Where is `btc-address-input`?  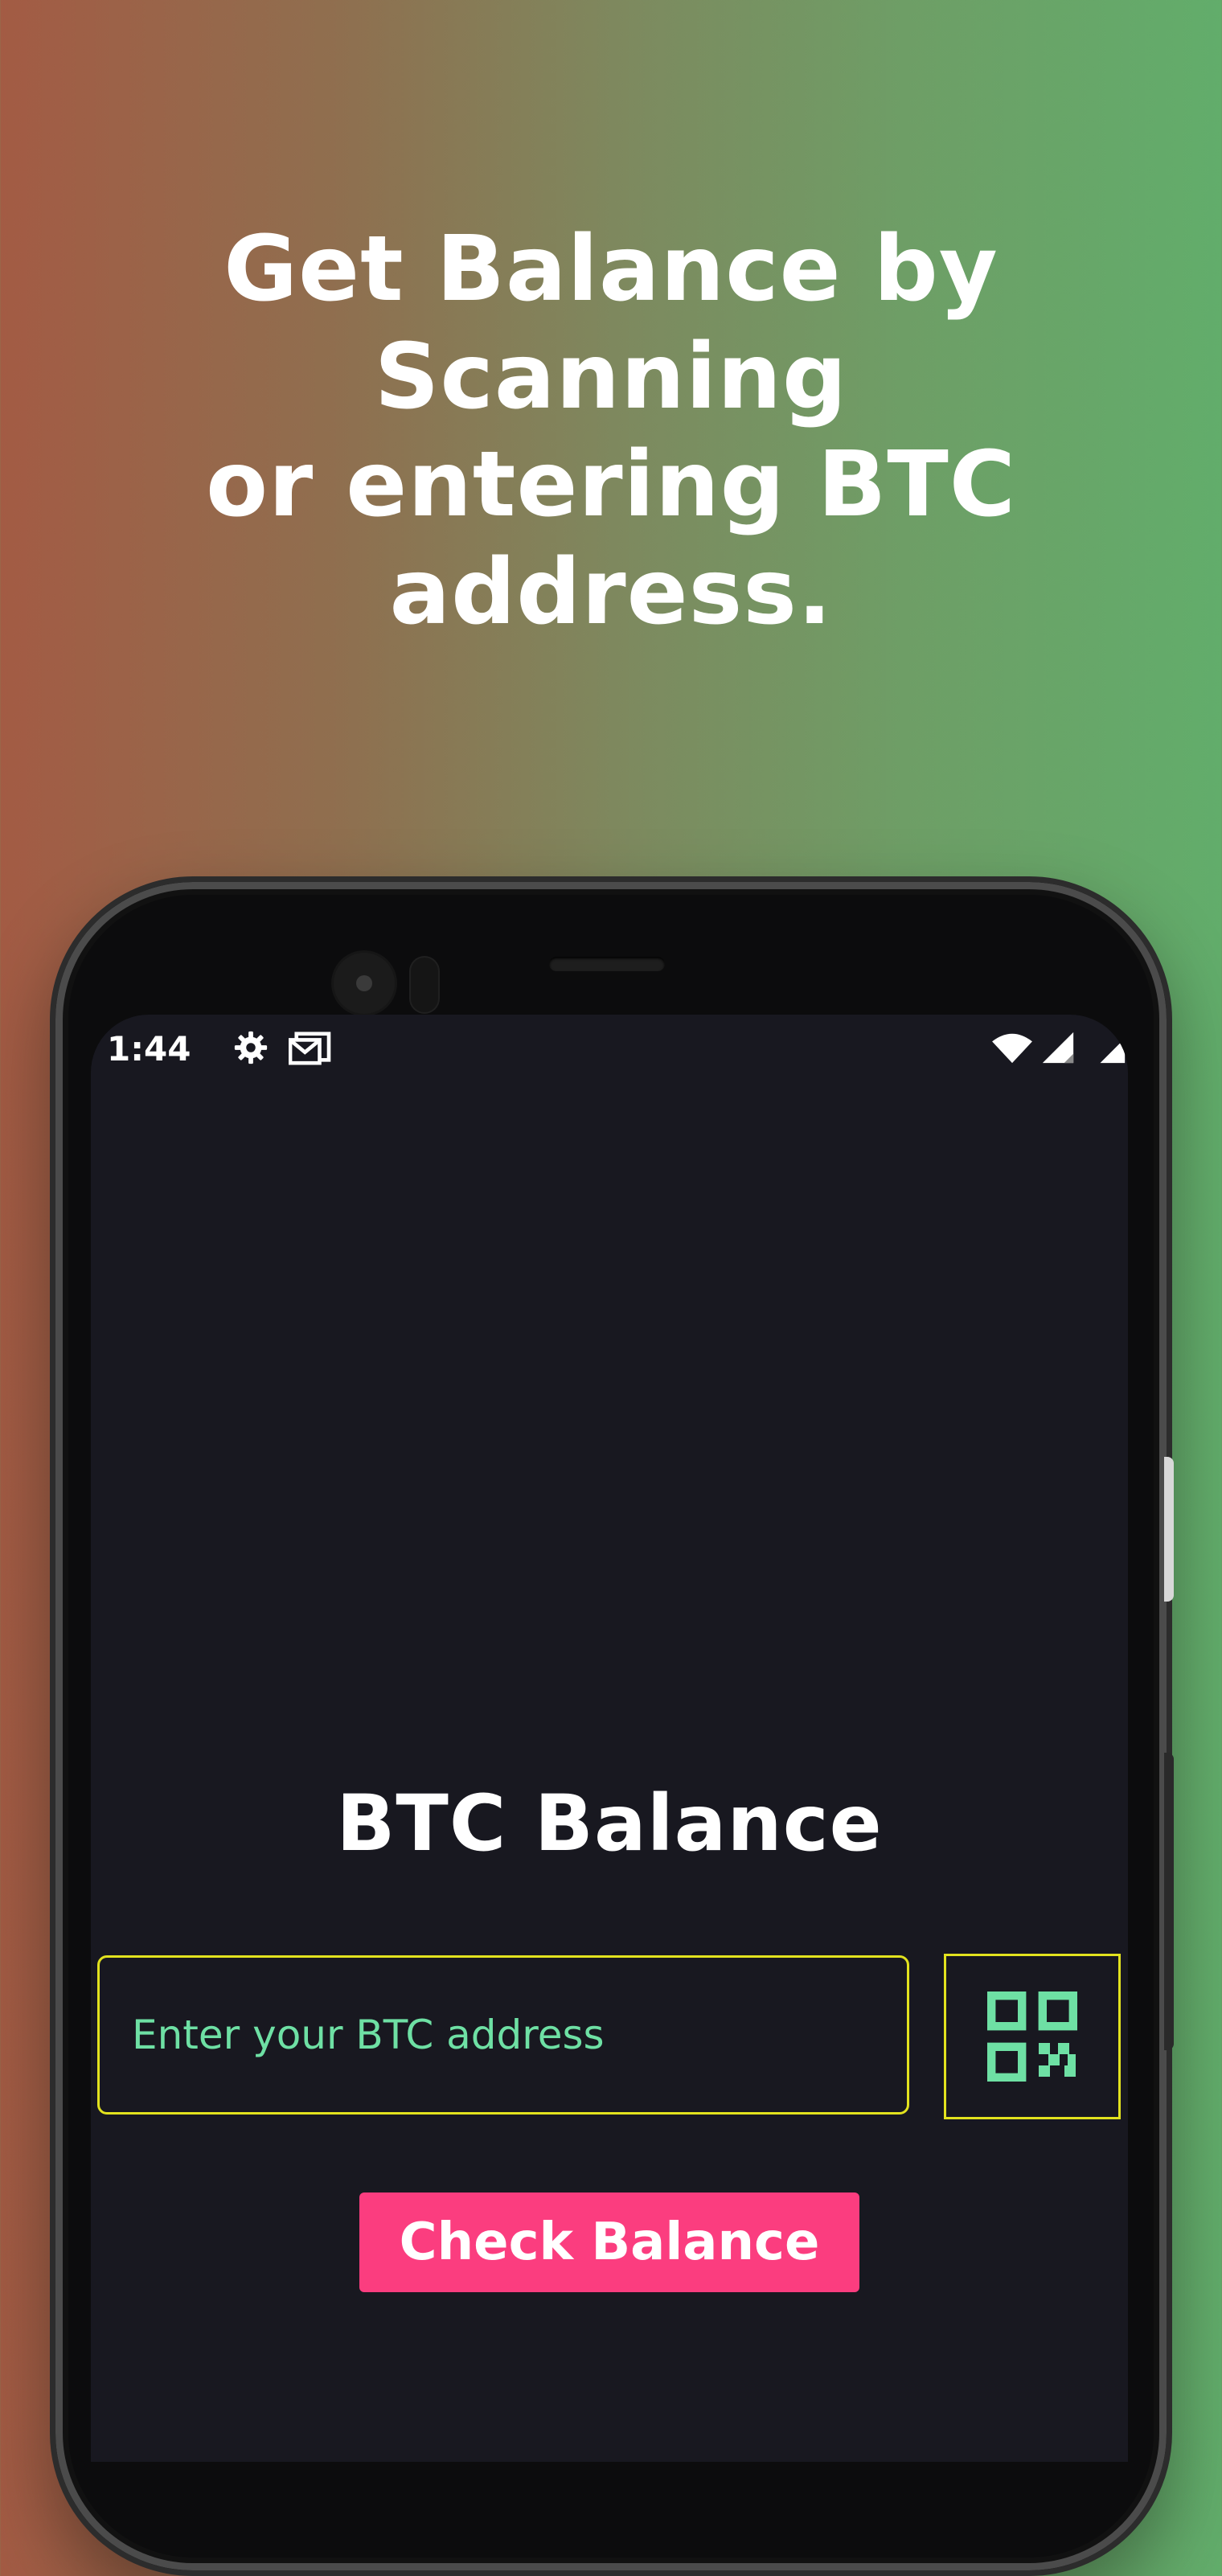 btc-address-input is located at coordinates (503, 2035).